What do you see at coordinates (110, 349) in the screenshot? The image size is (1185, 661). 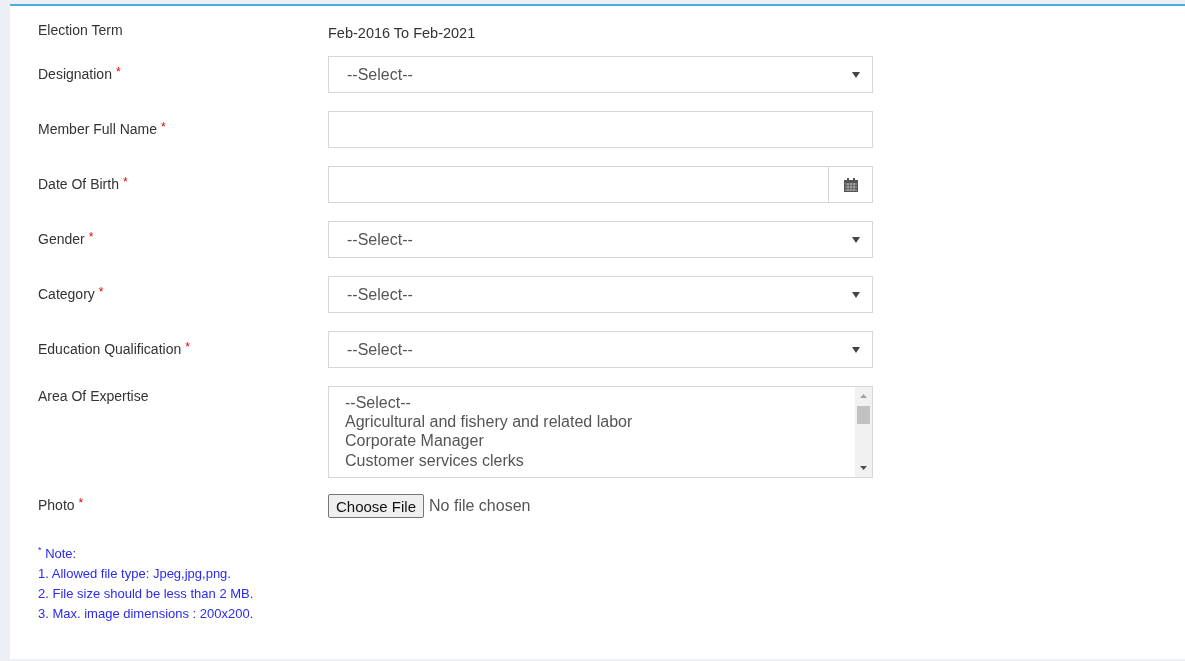 I see `field-label: Education Qualification` at bounding box center [110, 349].